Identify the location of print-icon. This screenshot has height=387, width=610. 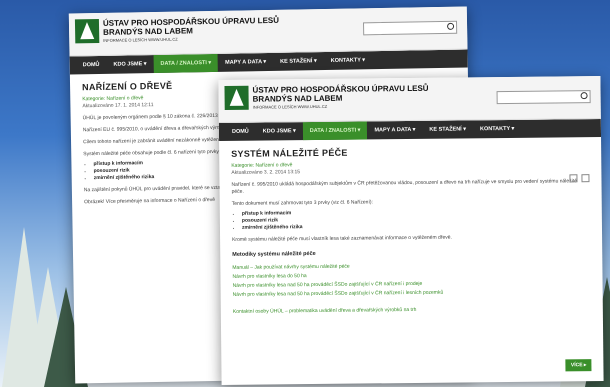
(573, 178).